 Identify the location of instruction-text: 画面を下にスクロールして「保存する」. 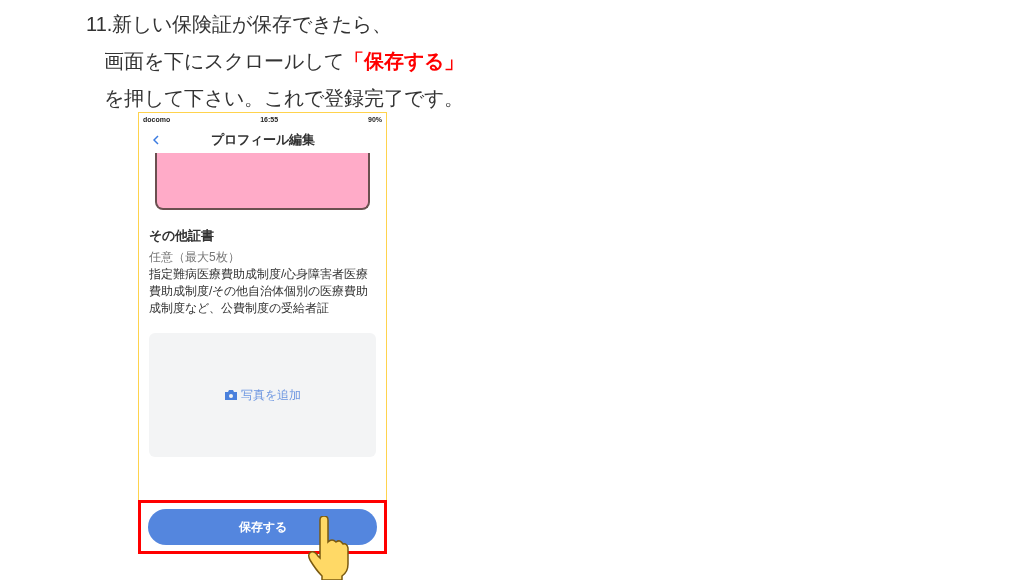
(284, 61).